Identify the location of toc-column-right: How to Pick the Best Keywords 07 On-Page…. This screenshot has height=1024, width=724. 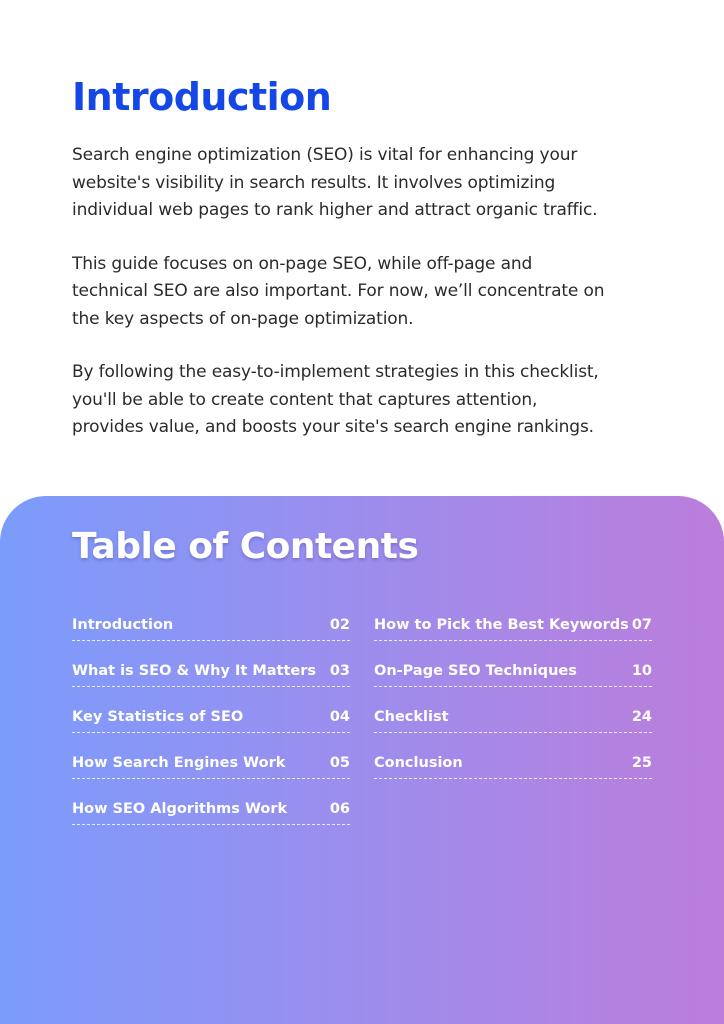
(513, 705).